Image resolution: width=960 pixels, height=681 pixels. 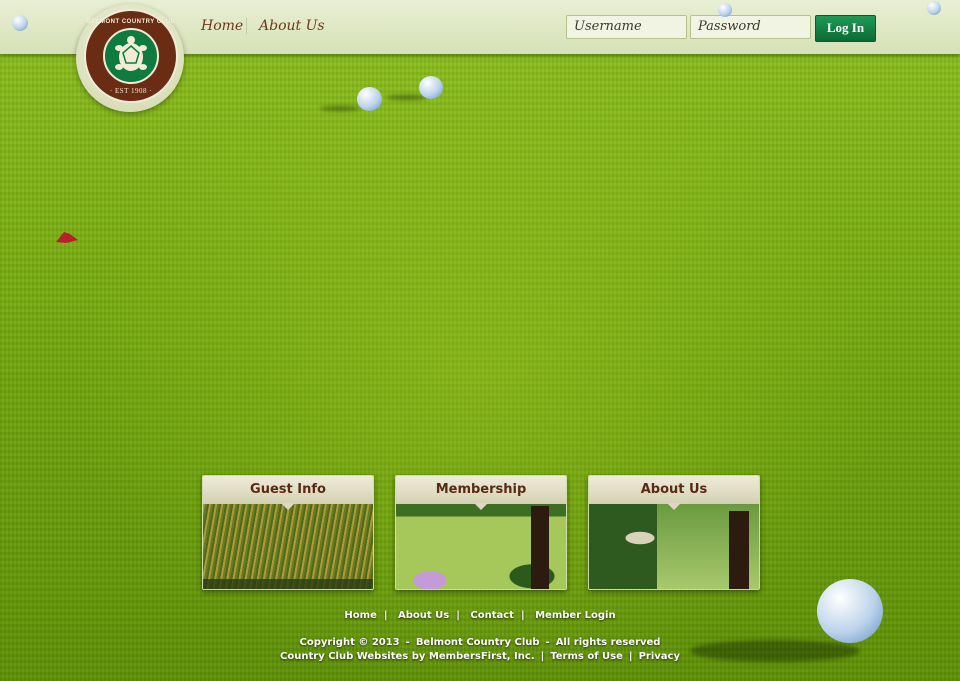 What do you see at coordinates (131, 91) in the screenshot?
I see `logo-established: · EST 1908 ·` at bounding box center [131, 91].